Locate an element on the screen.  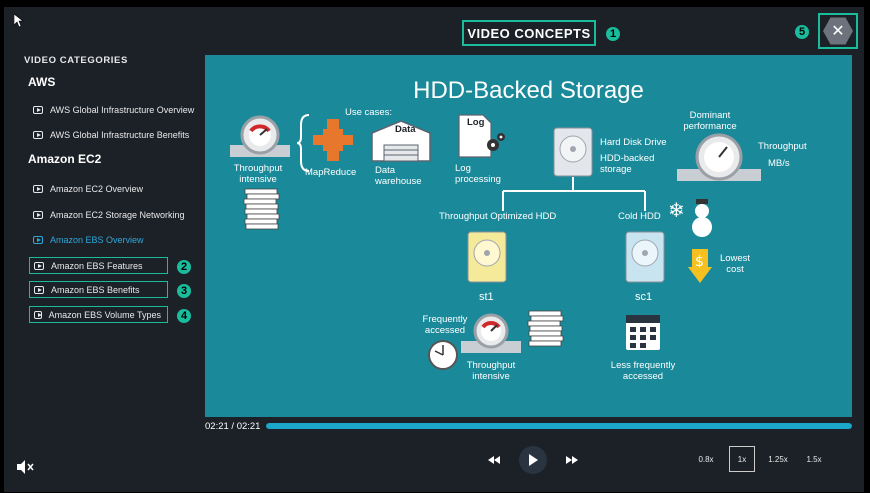
sidebar-item-aws-global-benefits: AWS Global Infrastructure Benefits is located at coordinates (111, 134).